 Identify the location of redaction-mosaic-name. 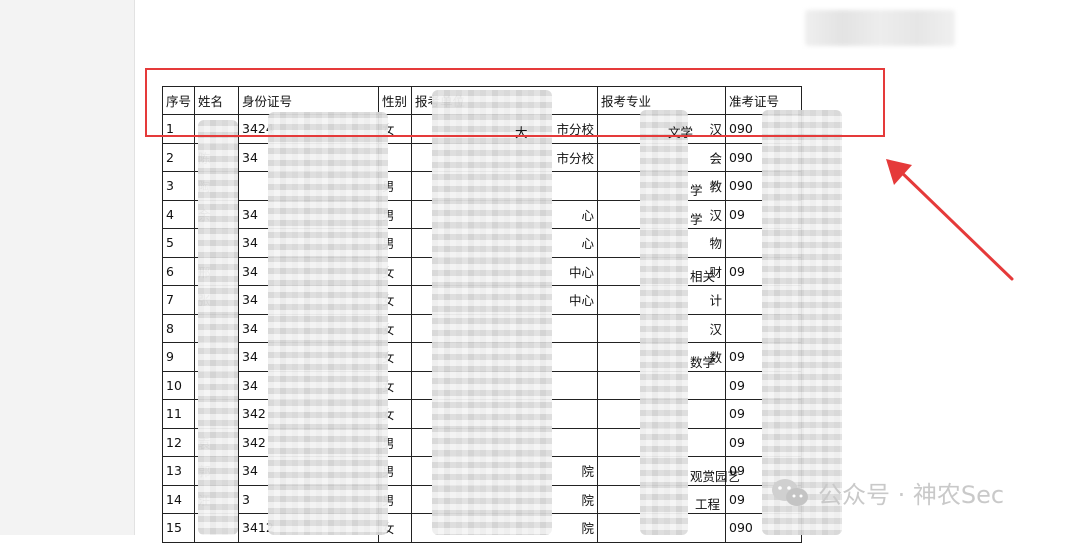
(218, 327).